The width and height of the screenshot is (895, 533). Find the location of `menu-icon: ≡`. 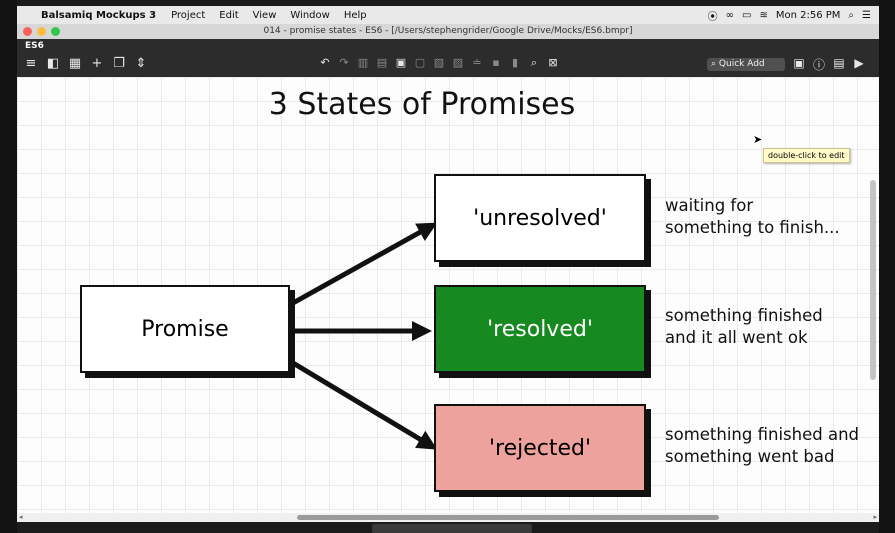

menu-icon: ≡ is located at coordinates (31, 63).